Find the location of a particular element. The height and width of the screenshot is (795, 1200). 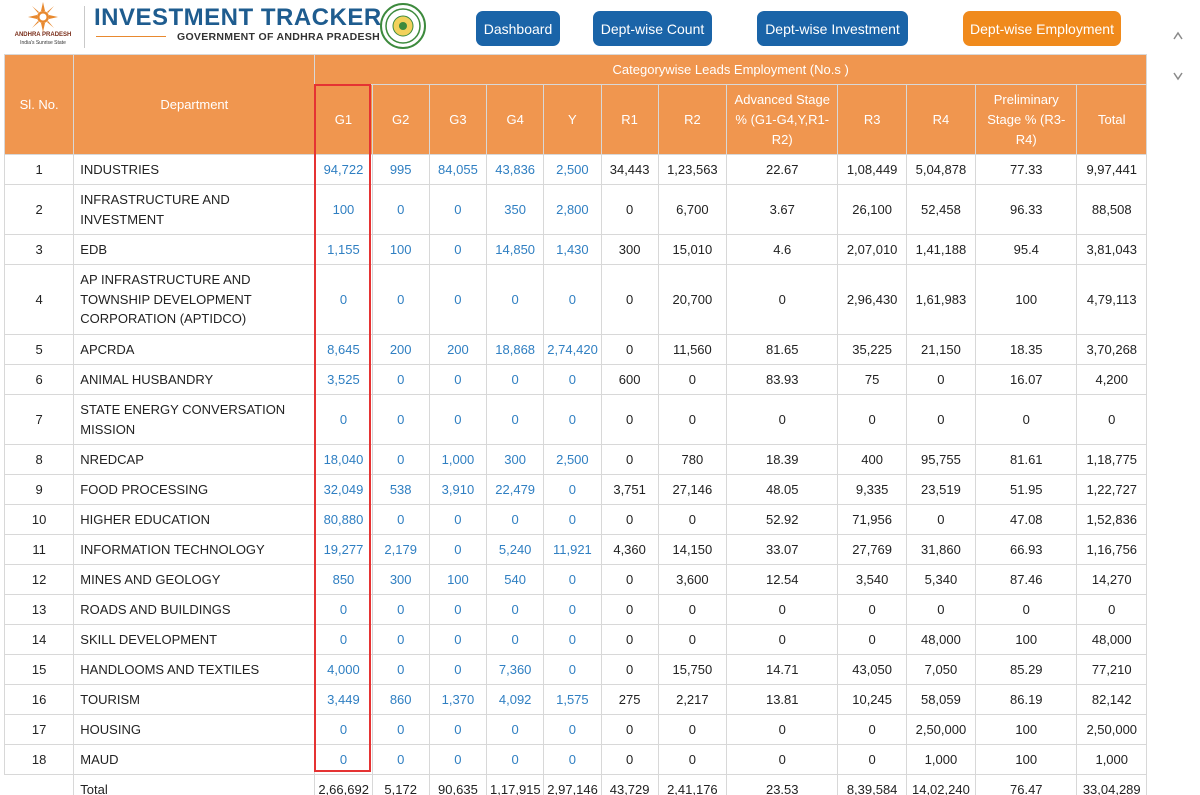

header-department: Department is located at coordinates (194, 104).